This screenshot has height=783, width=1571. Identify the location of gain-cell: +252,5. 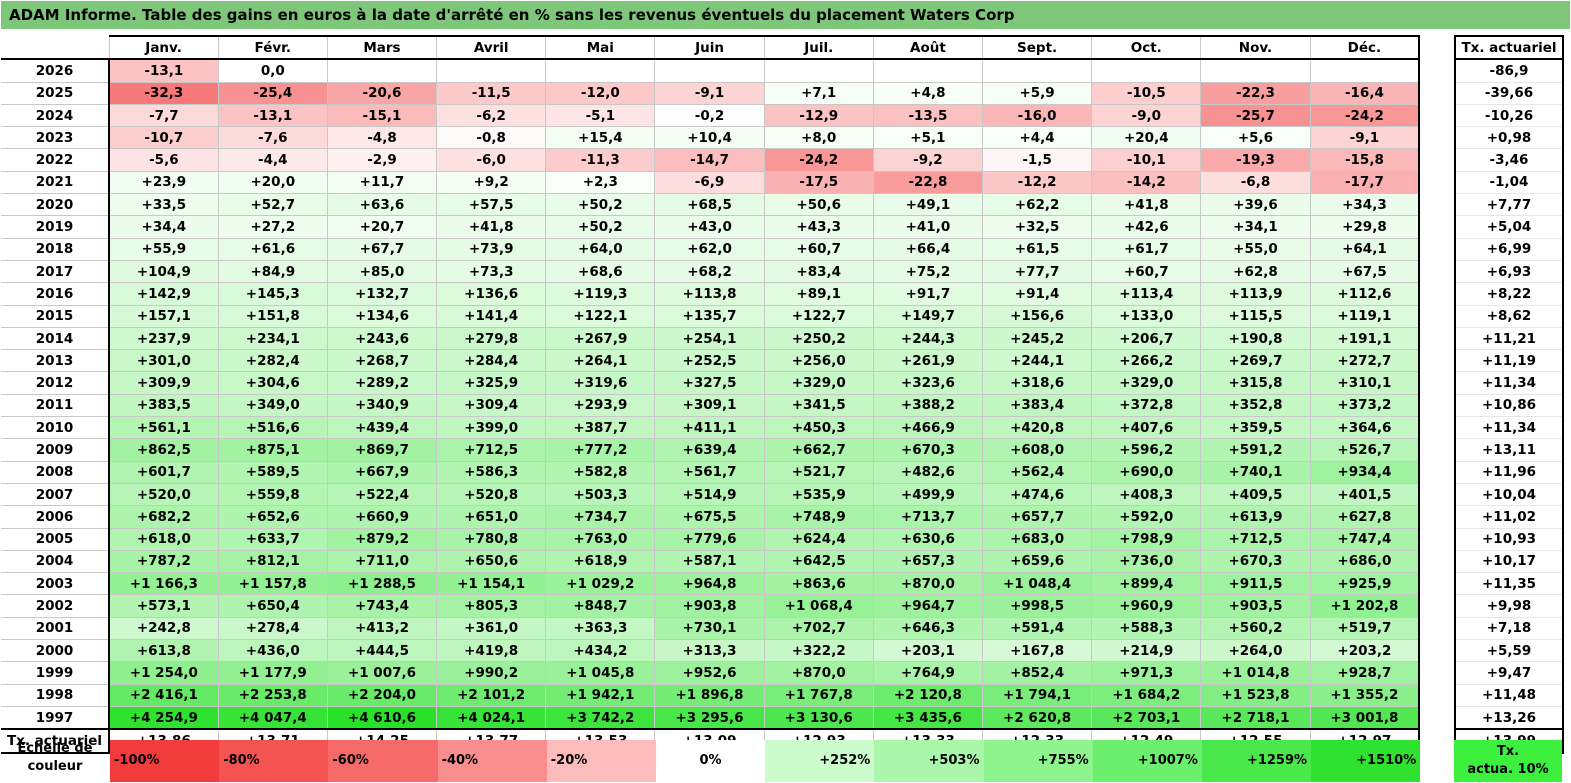
(709, 361).